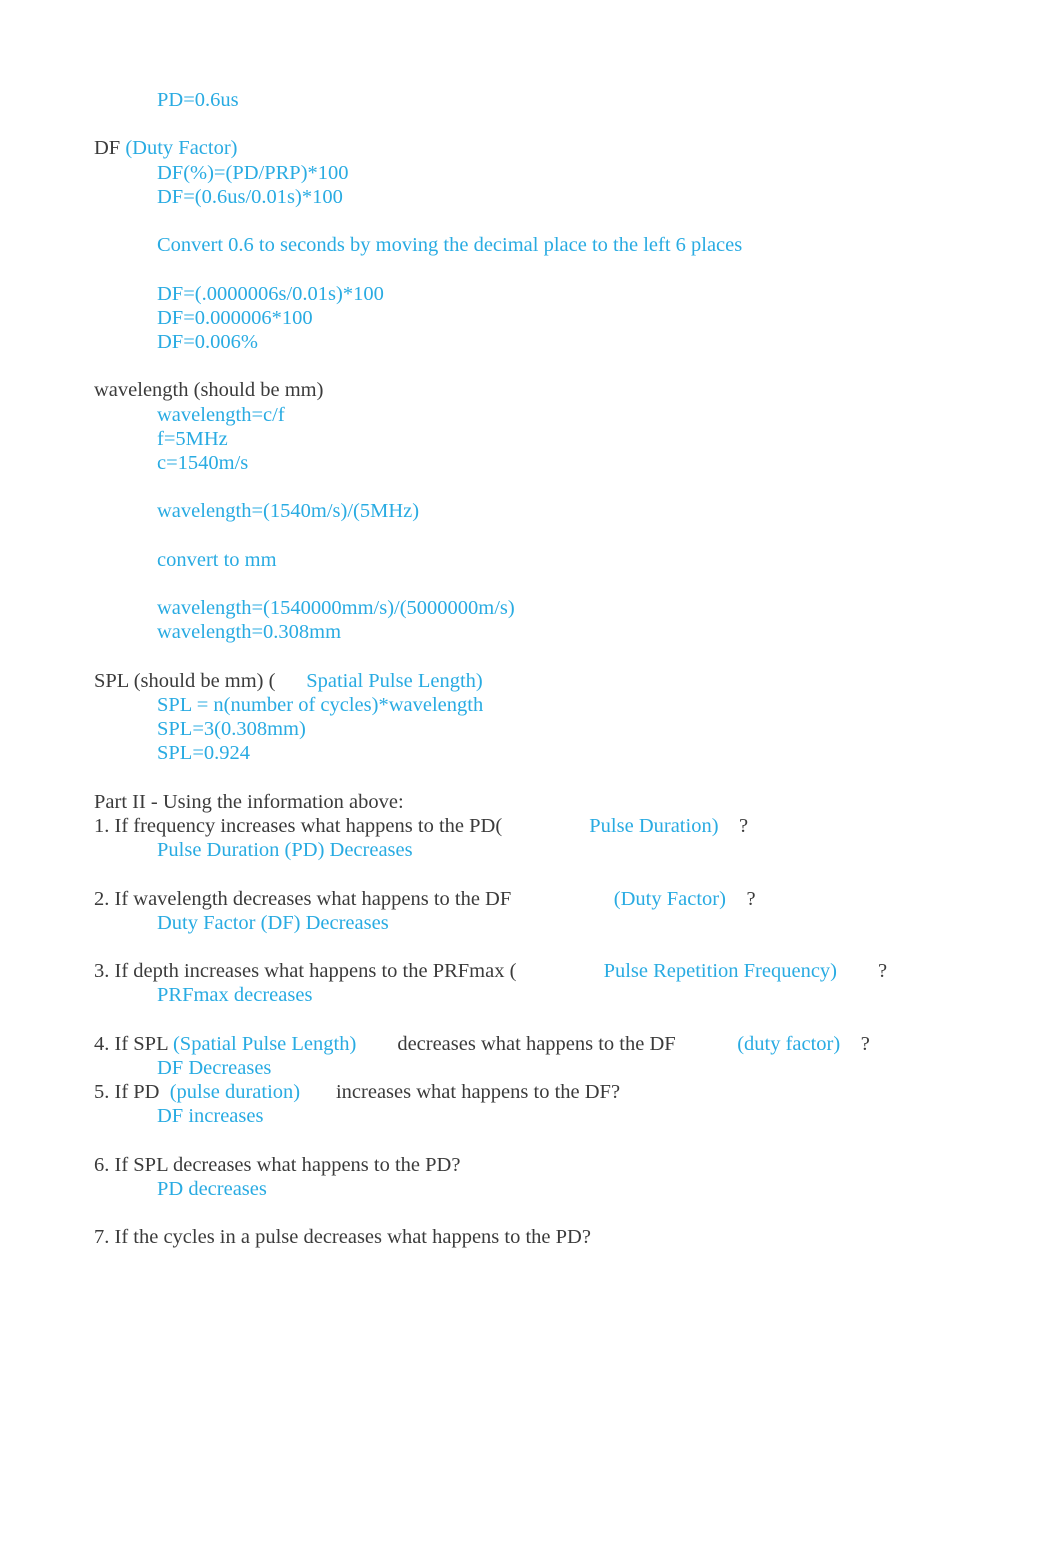 The image size is (1062, 1561). Describe the element at coordinates (539, 802) in the screenshot. I see `text-line: Part II - Using the information above:` at that location.